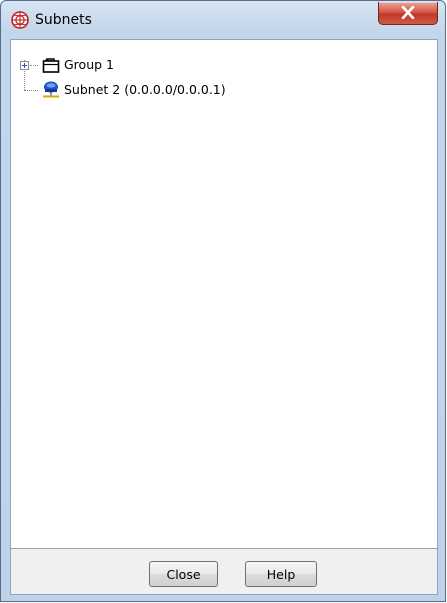 The width and height of the screenshot is (447, 603). What do you see at coordinates (281, 574) in the screenshot?
I see `help-button: Help` at bounding box center [281, 574].